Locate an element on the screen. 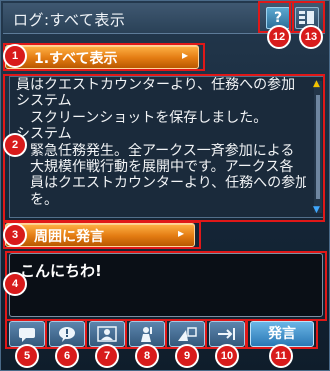  callout-marker: 3 is located at coordinates (15, 235).